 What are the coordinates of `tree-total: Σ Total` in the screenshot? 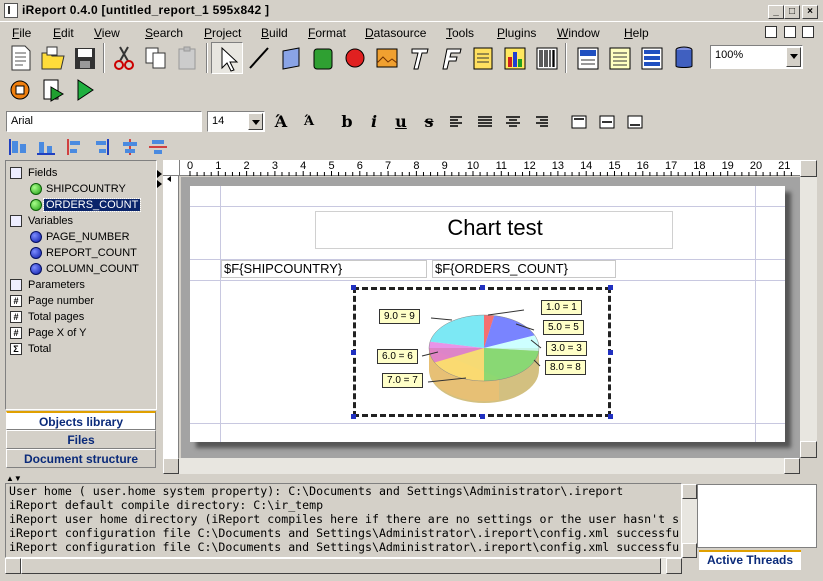 It's located at (31, 349).